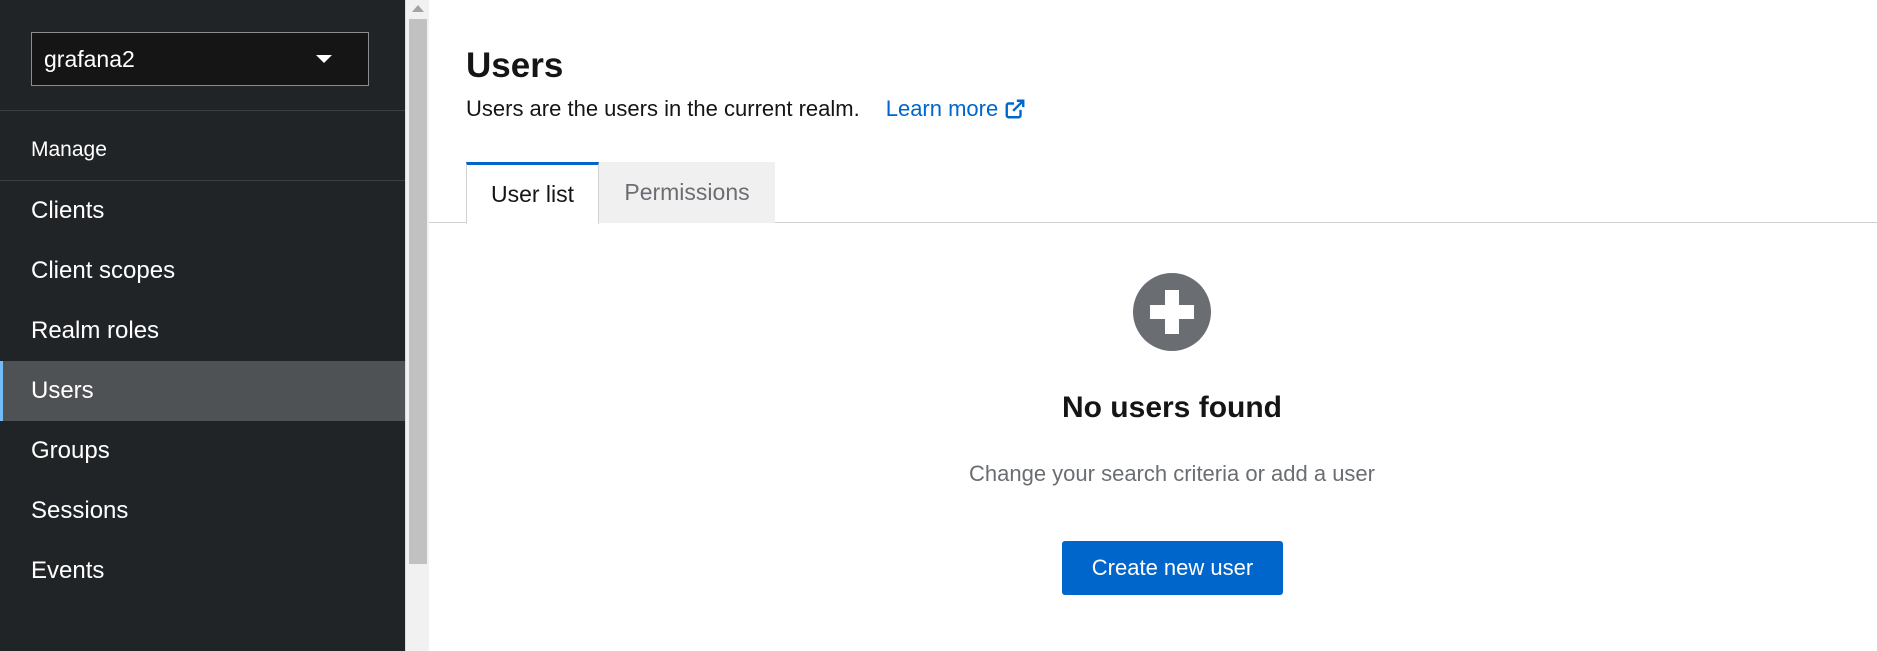 The width and height of the screenshot is (1877, 651). I want to click on sidebar-item-users: Users, so click(202, 391).